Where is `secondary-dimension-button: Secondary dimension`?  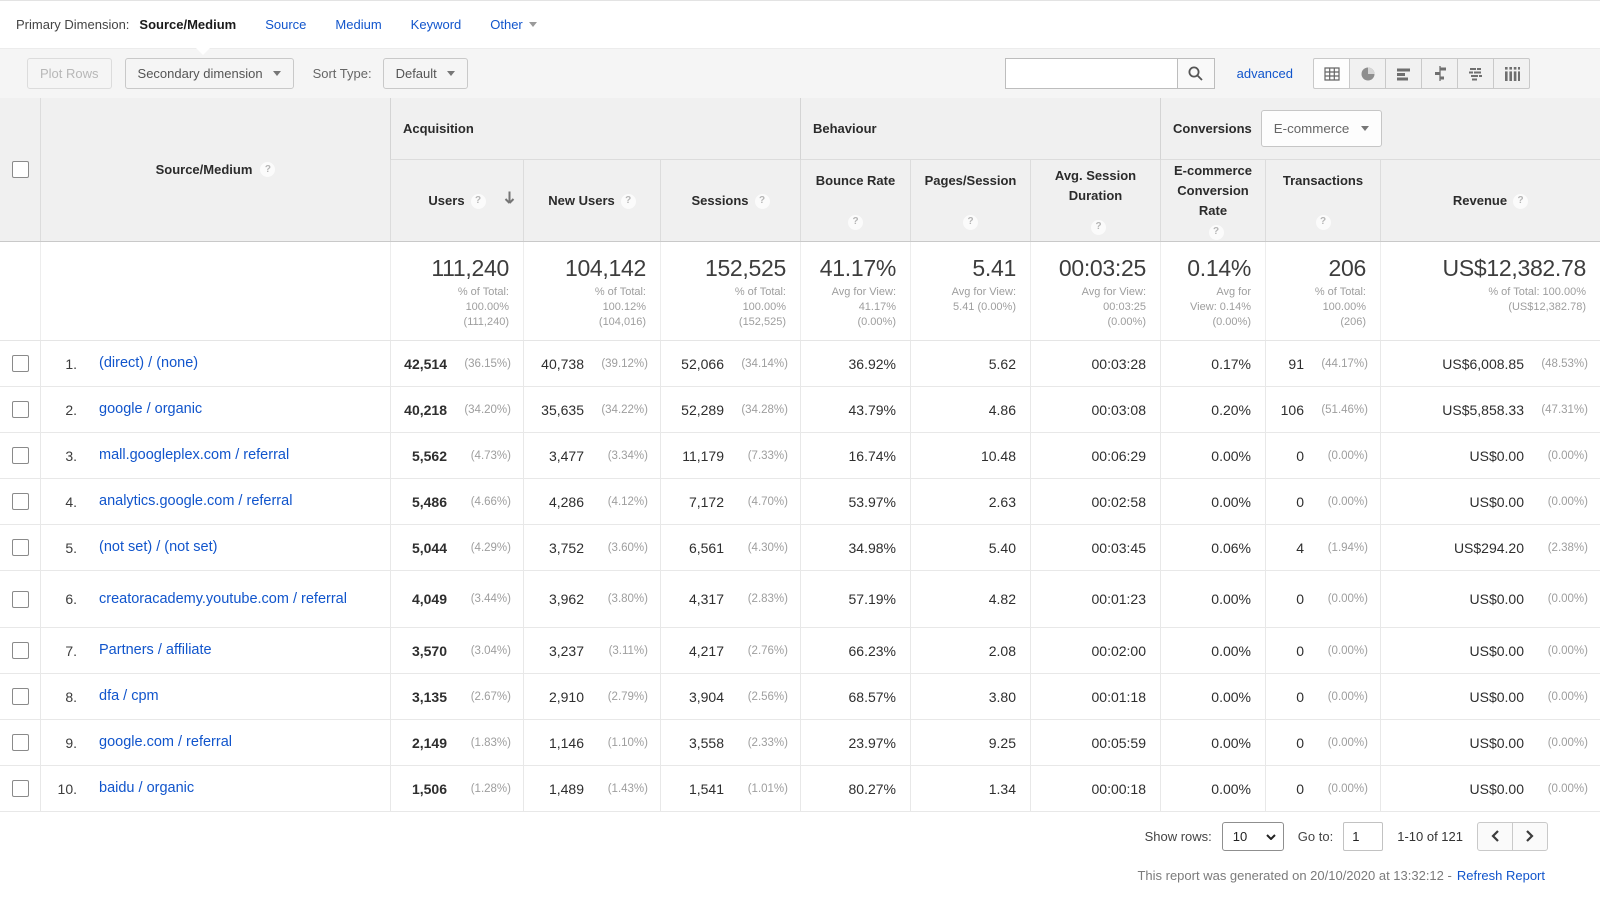 secondary-dimension-button: Secondary dimension is located at coordinates (209, 73).